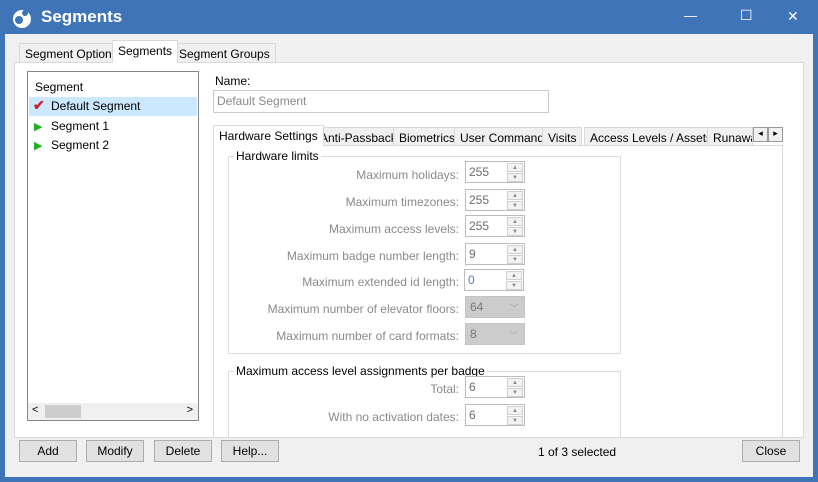 This screenshot has height=482, width=818. I want to click on tab-access-levels-assets: Access Levels / Assets, so click(651, 137).